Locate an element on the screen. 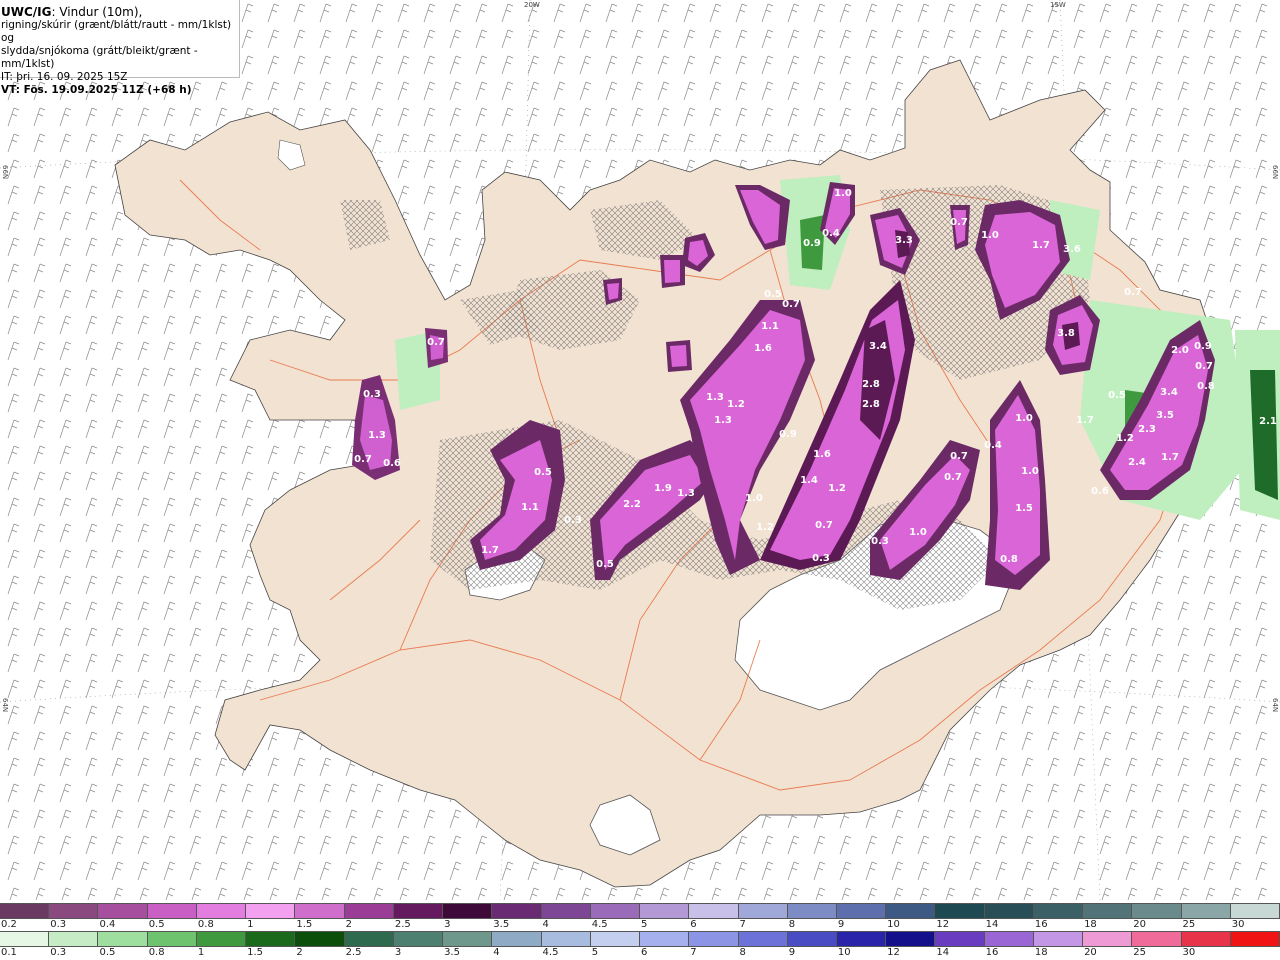 This screenshot has height=960, width=1280. legend-tick-label: 0.4 is located at coordinates (107, 924).